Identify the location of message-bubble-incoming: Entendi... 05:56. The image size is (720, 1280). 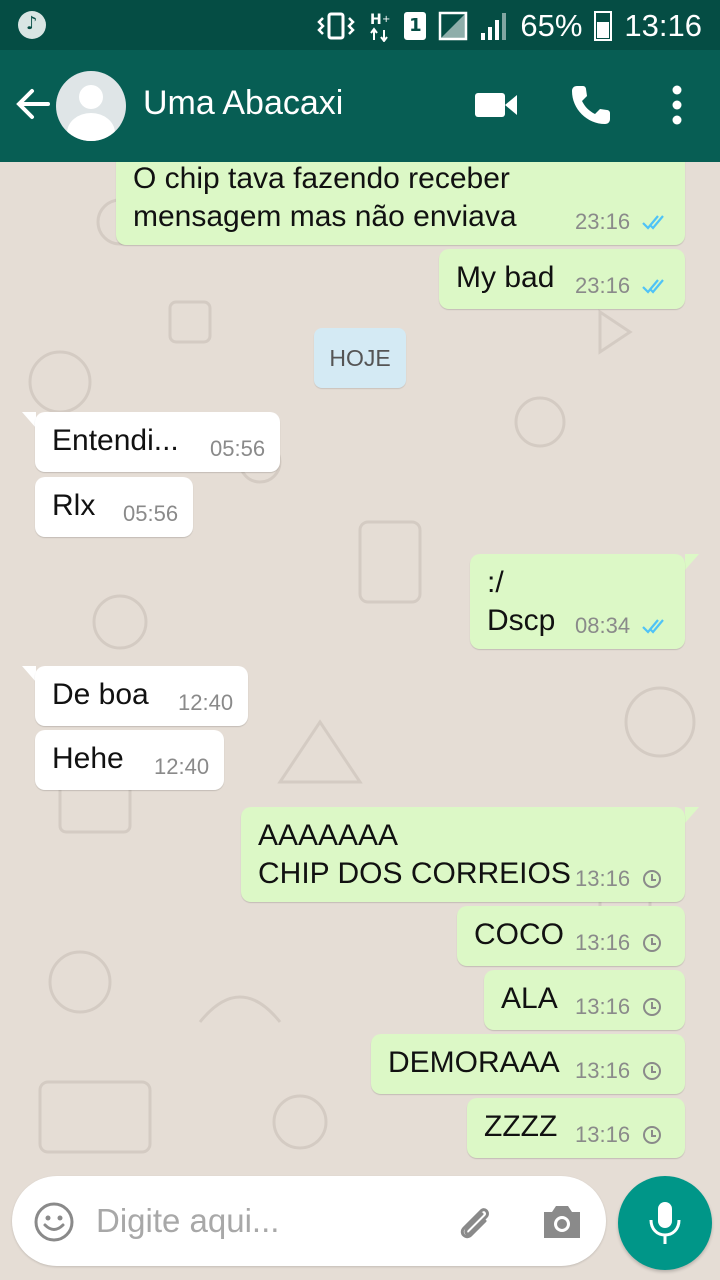
(157, 442).